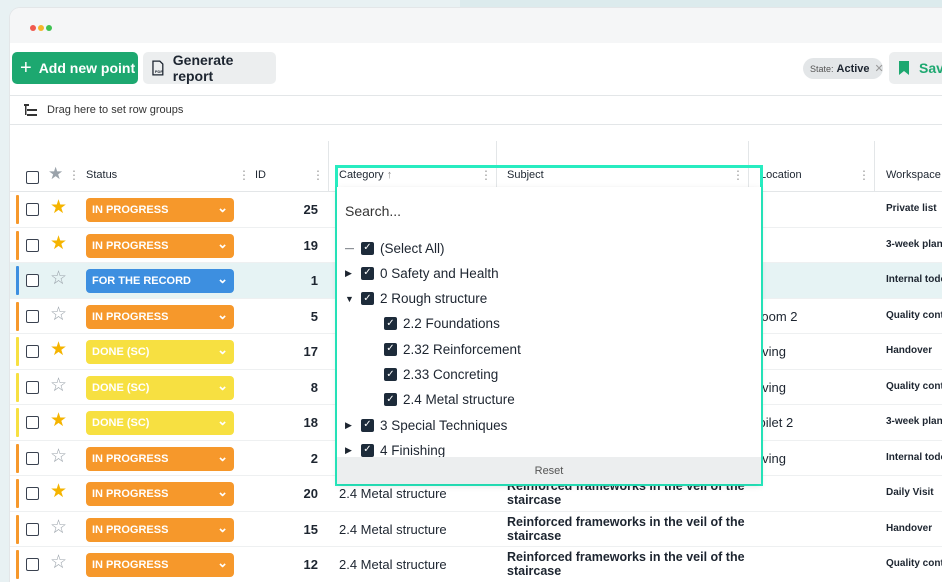 This screenshot has width=942, height=582. I want to click on workspace-cell: Quality control, so click(914, 386).